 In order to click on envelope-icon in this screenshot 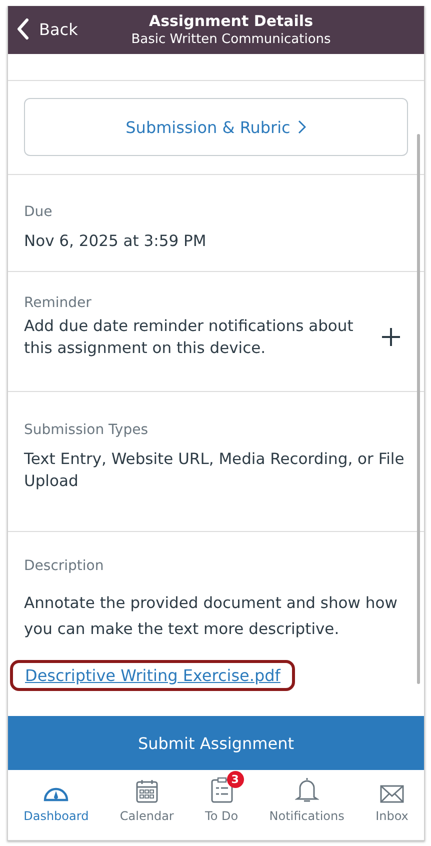, I will do `click(392, 794)`.